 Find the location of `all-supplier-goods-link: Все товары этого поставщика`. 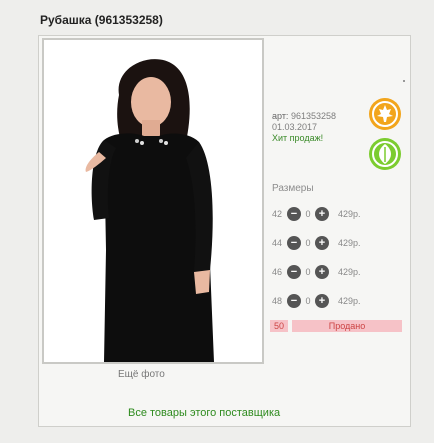

all-supplier-goods-link: Все товары этого поставщика is located at coordinates (204, 413).